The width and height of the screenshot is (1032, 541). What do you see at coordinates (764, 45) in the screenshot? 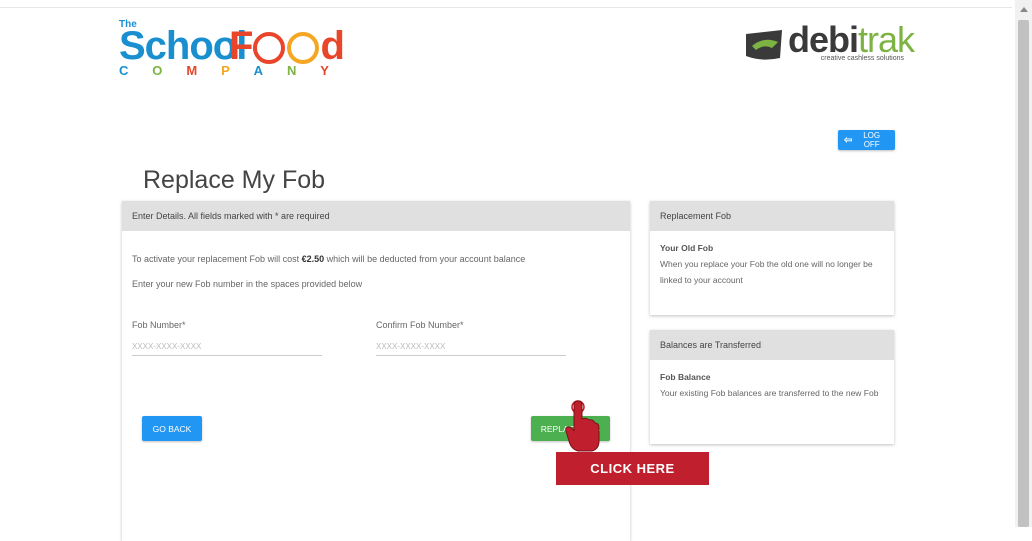
I see `debitrak-mark-icon` at bounding box center [764, 45].